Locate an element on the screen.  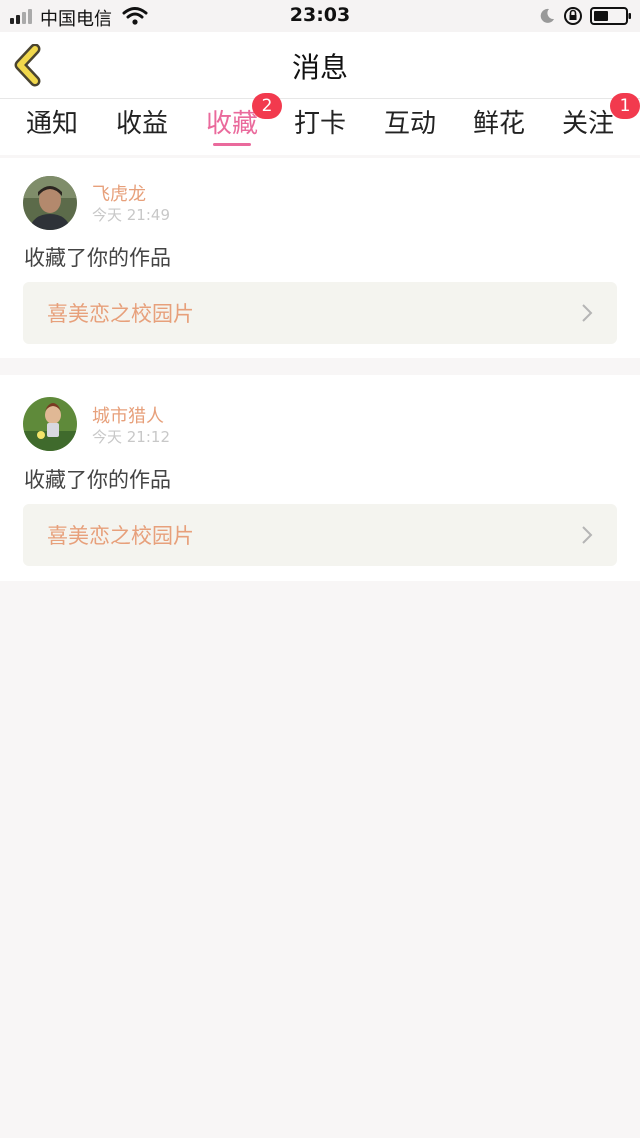
rotation-lock-icon is located at coordinates (573, 16).